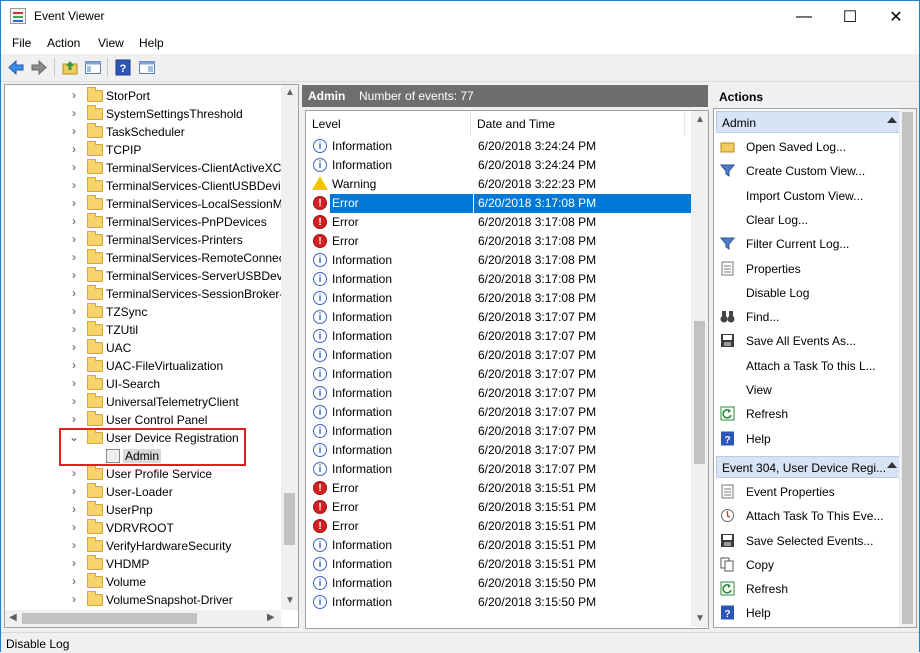 The width and height of the screenshot is (920, 653). Describe the element at coordinates (145, 546) in the screenshot. I see `tree-item-folder: › VerifyHardwareSecurity` at that location.